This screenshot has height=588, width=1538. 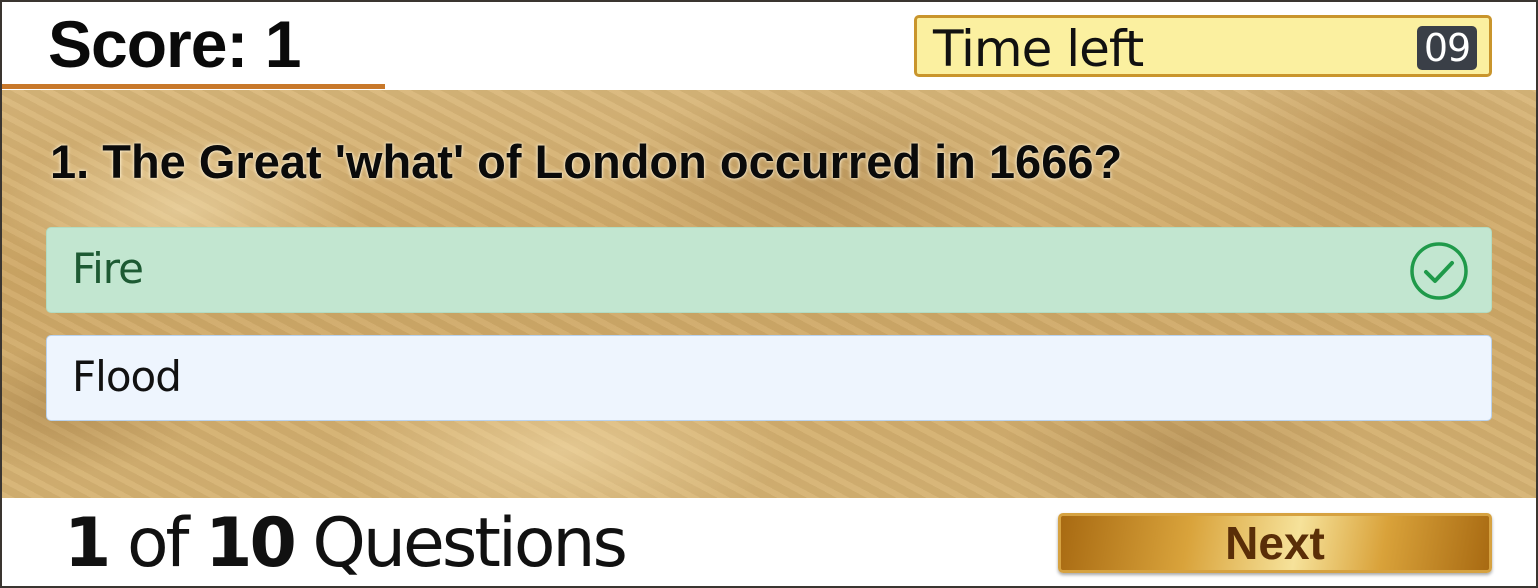 I want to click on question-progress: 1 of 10 Questions, so click(x=346, y=543).